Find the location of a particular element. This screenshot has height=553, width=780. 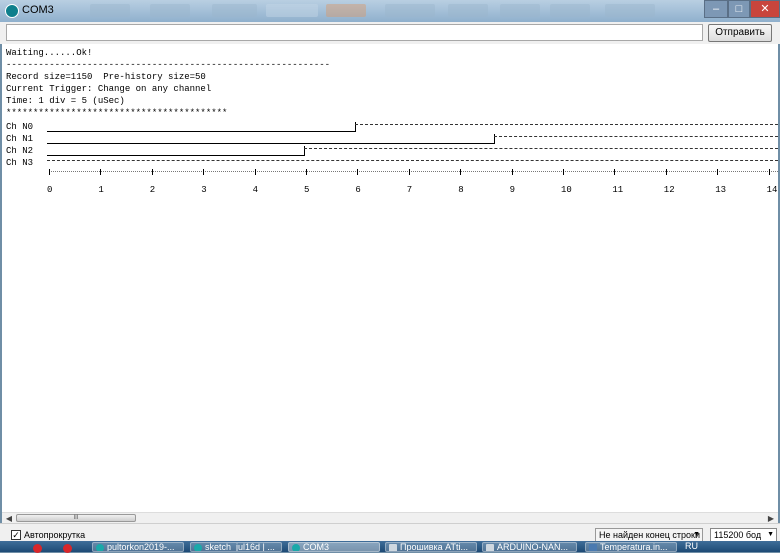

baud-rate-value: 115200 бод is located at coordinates (738, 535).